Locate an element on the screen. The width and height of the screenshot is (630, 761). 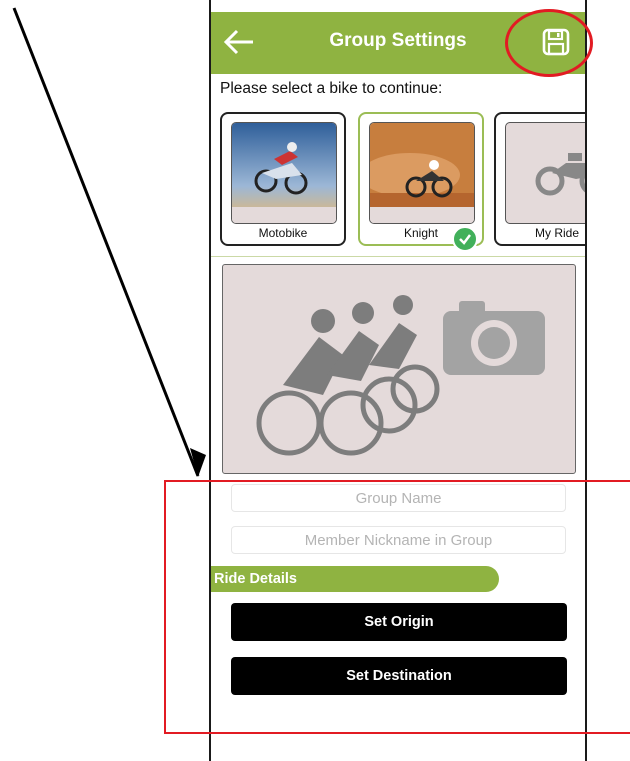
bike-card-knight: Knight is located at coordinates (421, 182).